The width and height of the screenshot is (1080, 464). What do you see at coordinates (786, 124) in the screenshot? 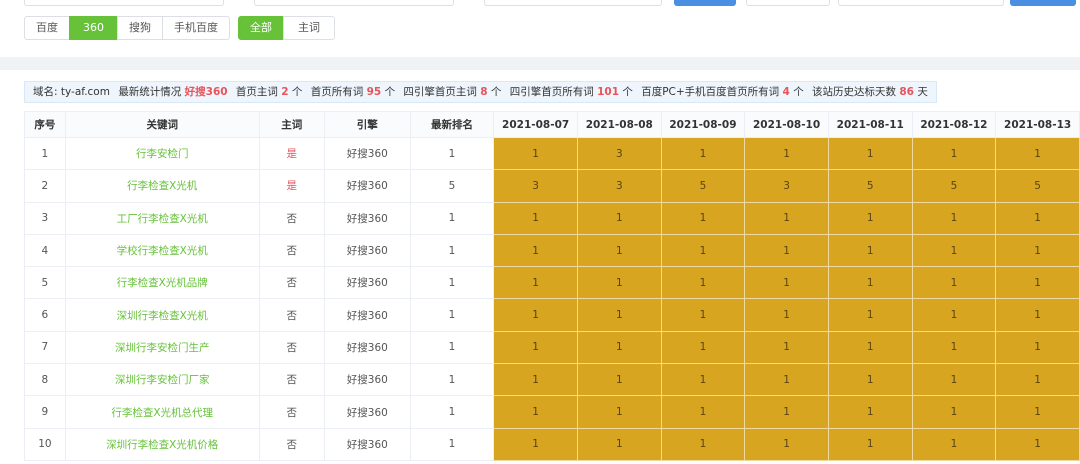
I see `column-header: 2021-08-10` at bounding box center [786, 124].